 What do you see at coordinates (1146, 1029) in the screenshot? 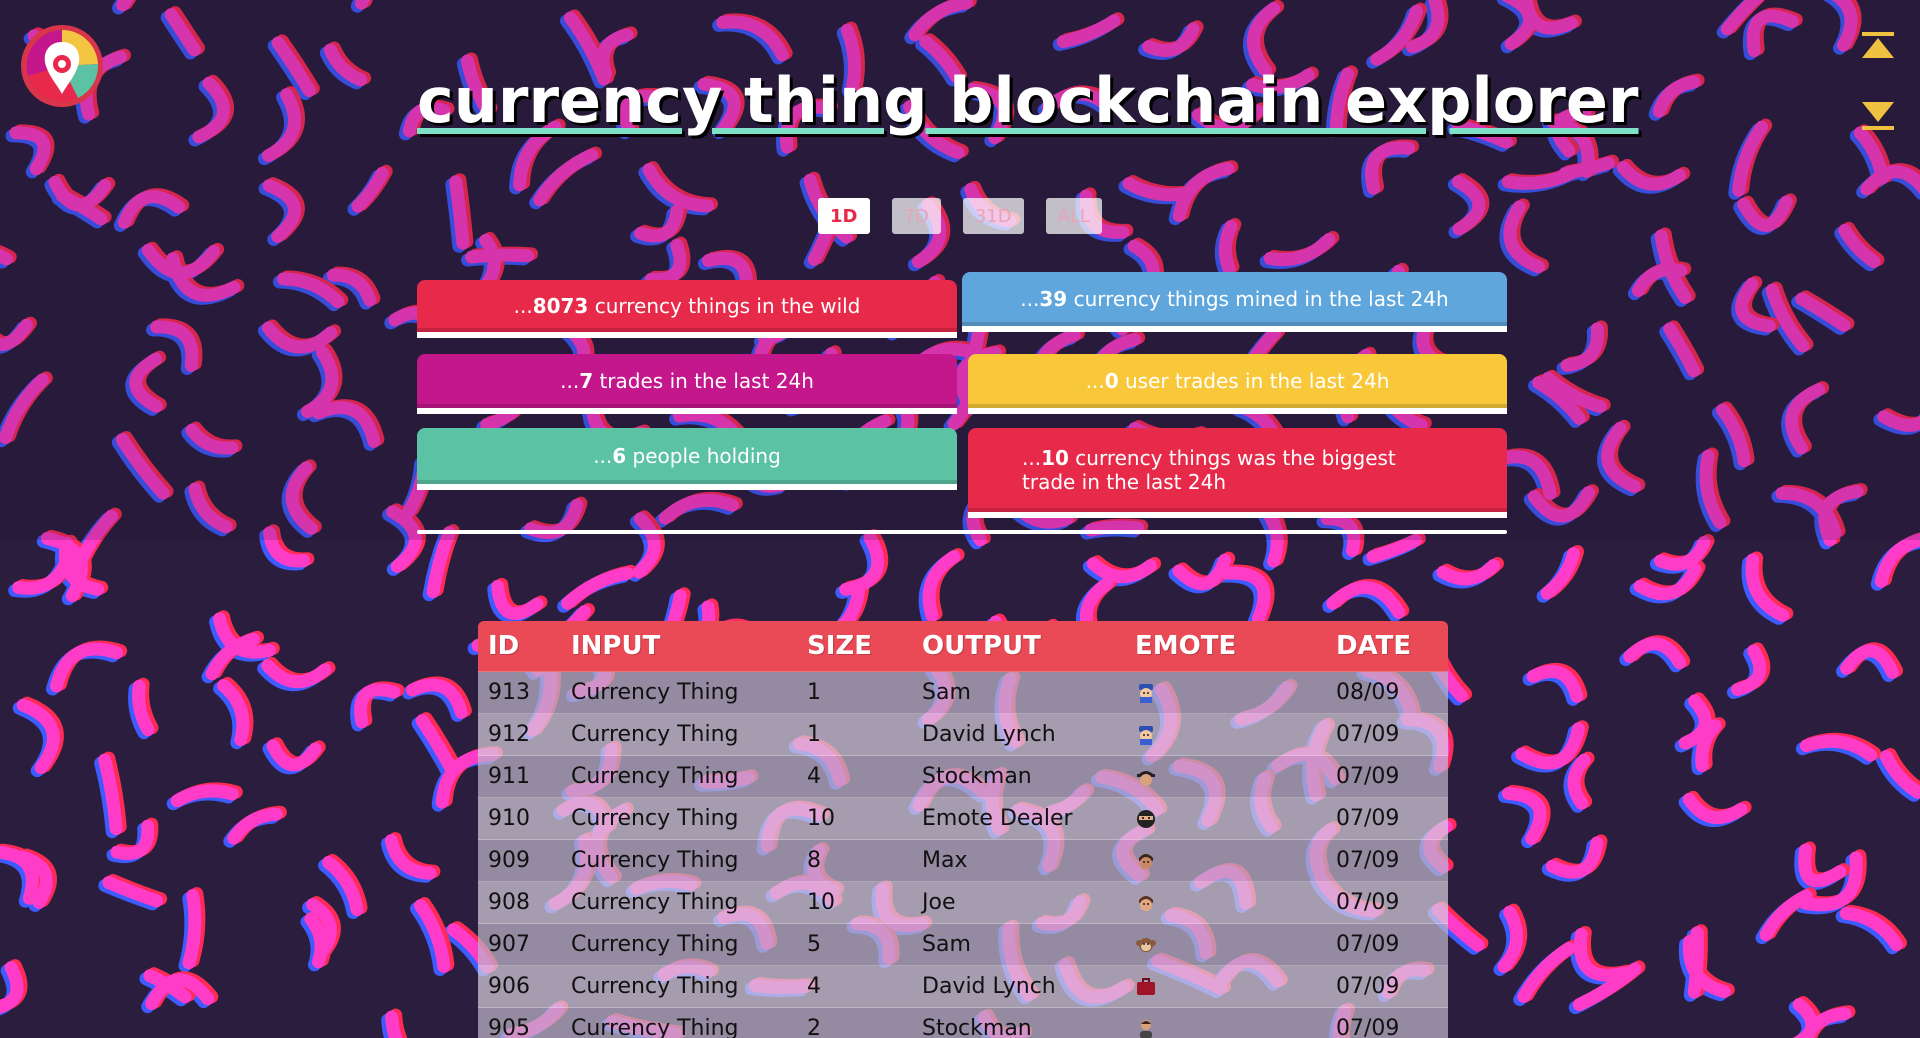
I see `person-emote-icon` at bounding box center [1146, 1029].